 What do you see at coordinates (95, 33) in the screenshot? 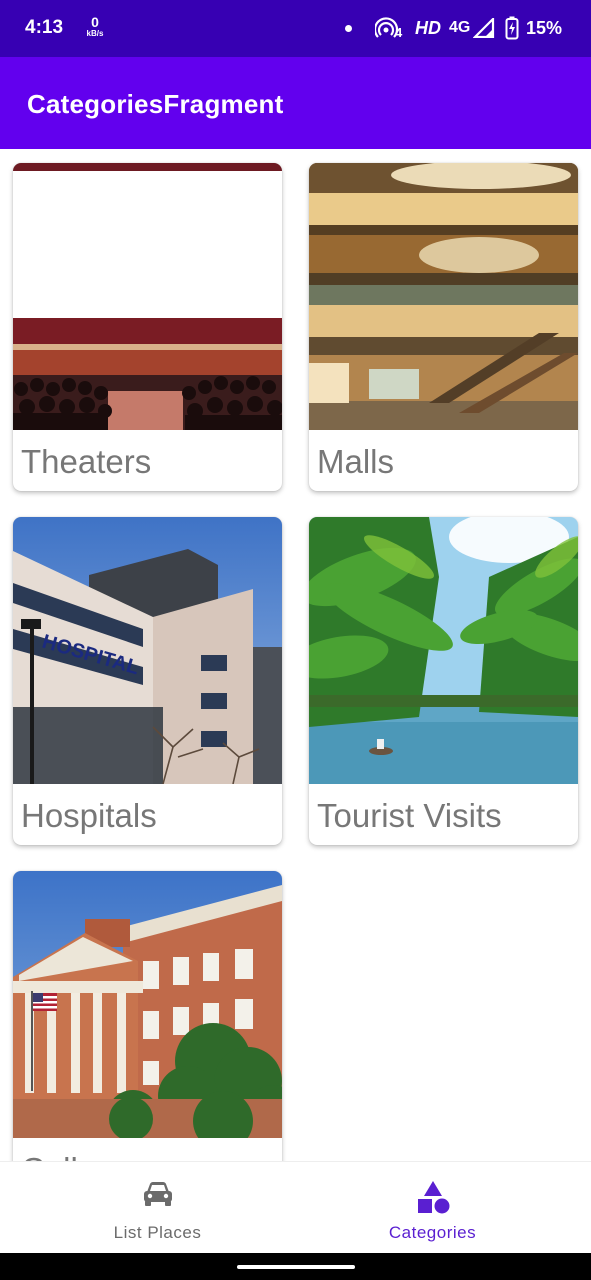
I see `network-speed-unit: kB/s` at bounding box center [95, 33].